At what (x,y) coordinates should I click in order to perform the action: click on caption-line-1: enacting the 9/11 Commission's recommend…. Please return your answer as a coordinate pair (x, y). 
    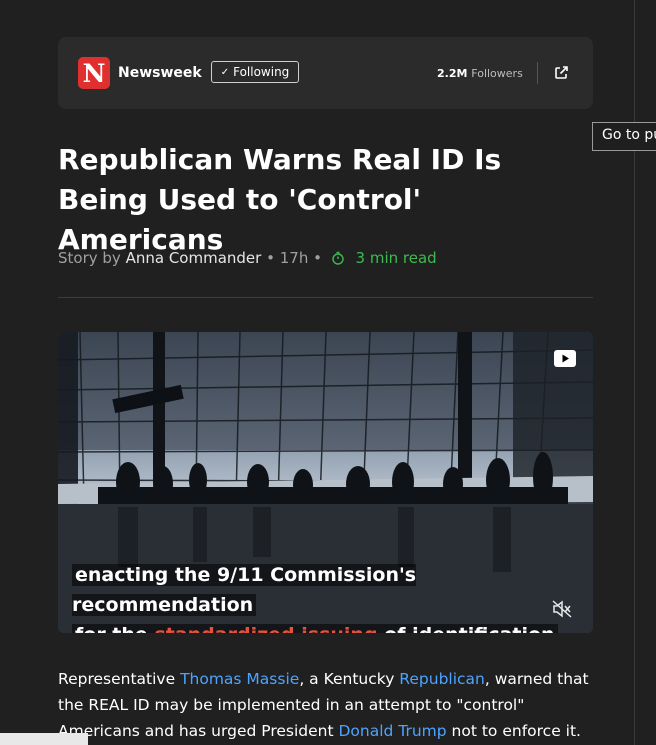
    Looking at the image, I should click on (244, 590).